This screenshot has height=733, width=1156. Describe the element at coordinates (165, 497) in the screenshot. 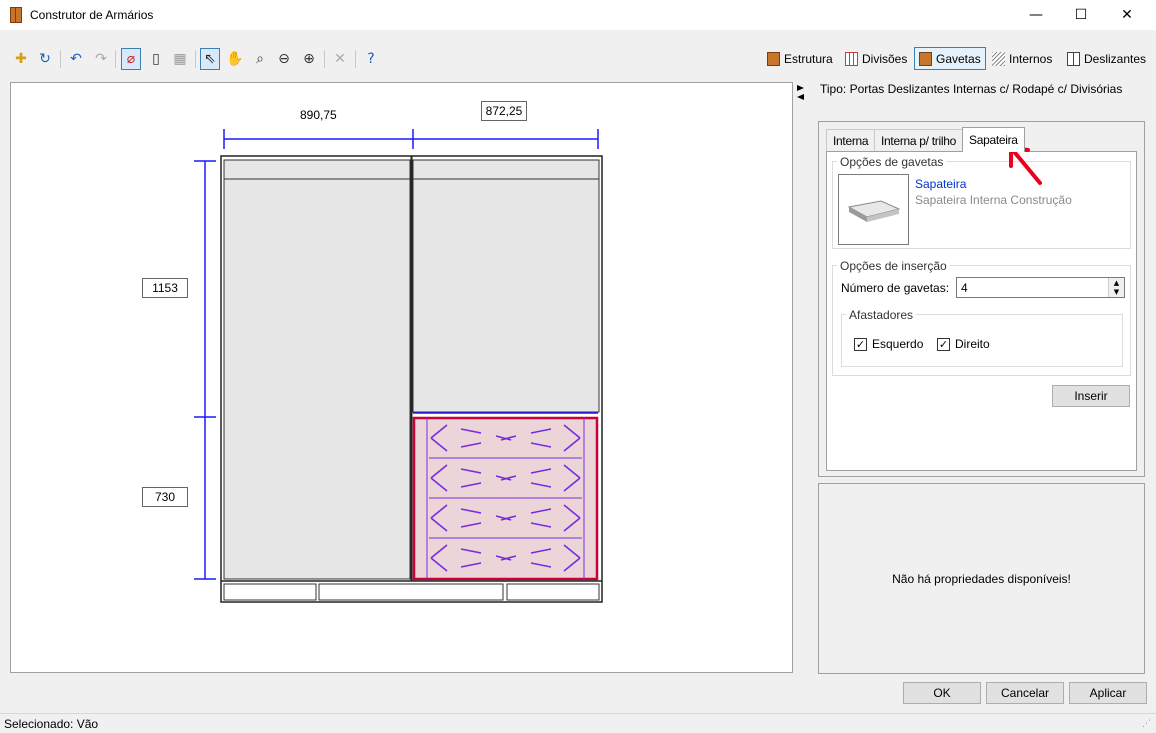

I see `dimension-input-lower: 730` at that location.